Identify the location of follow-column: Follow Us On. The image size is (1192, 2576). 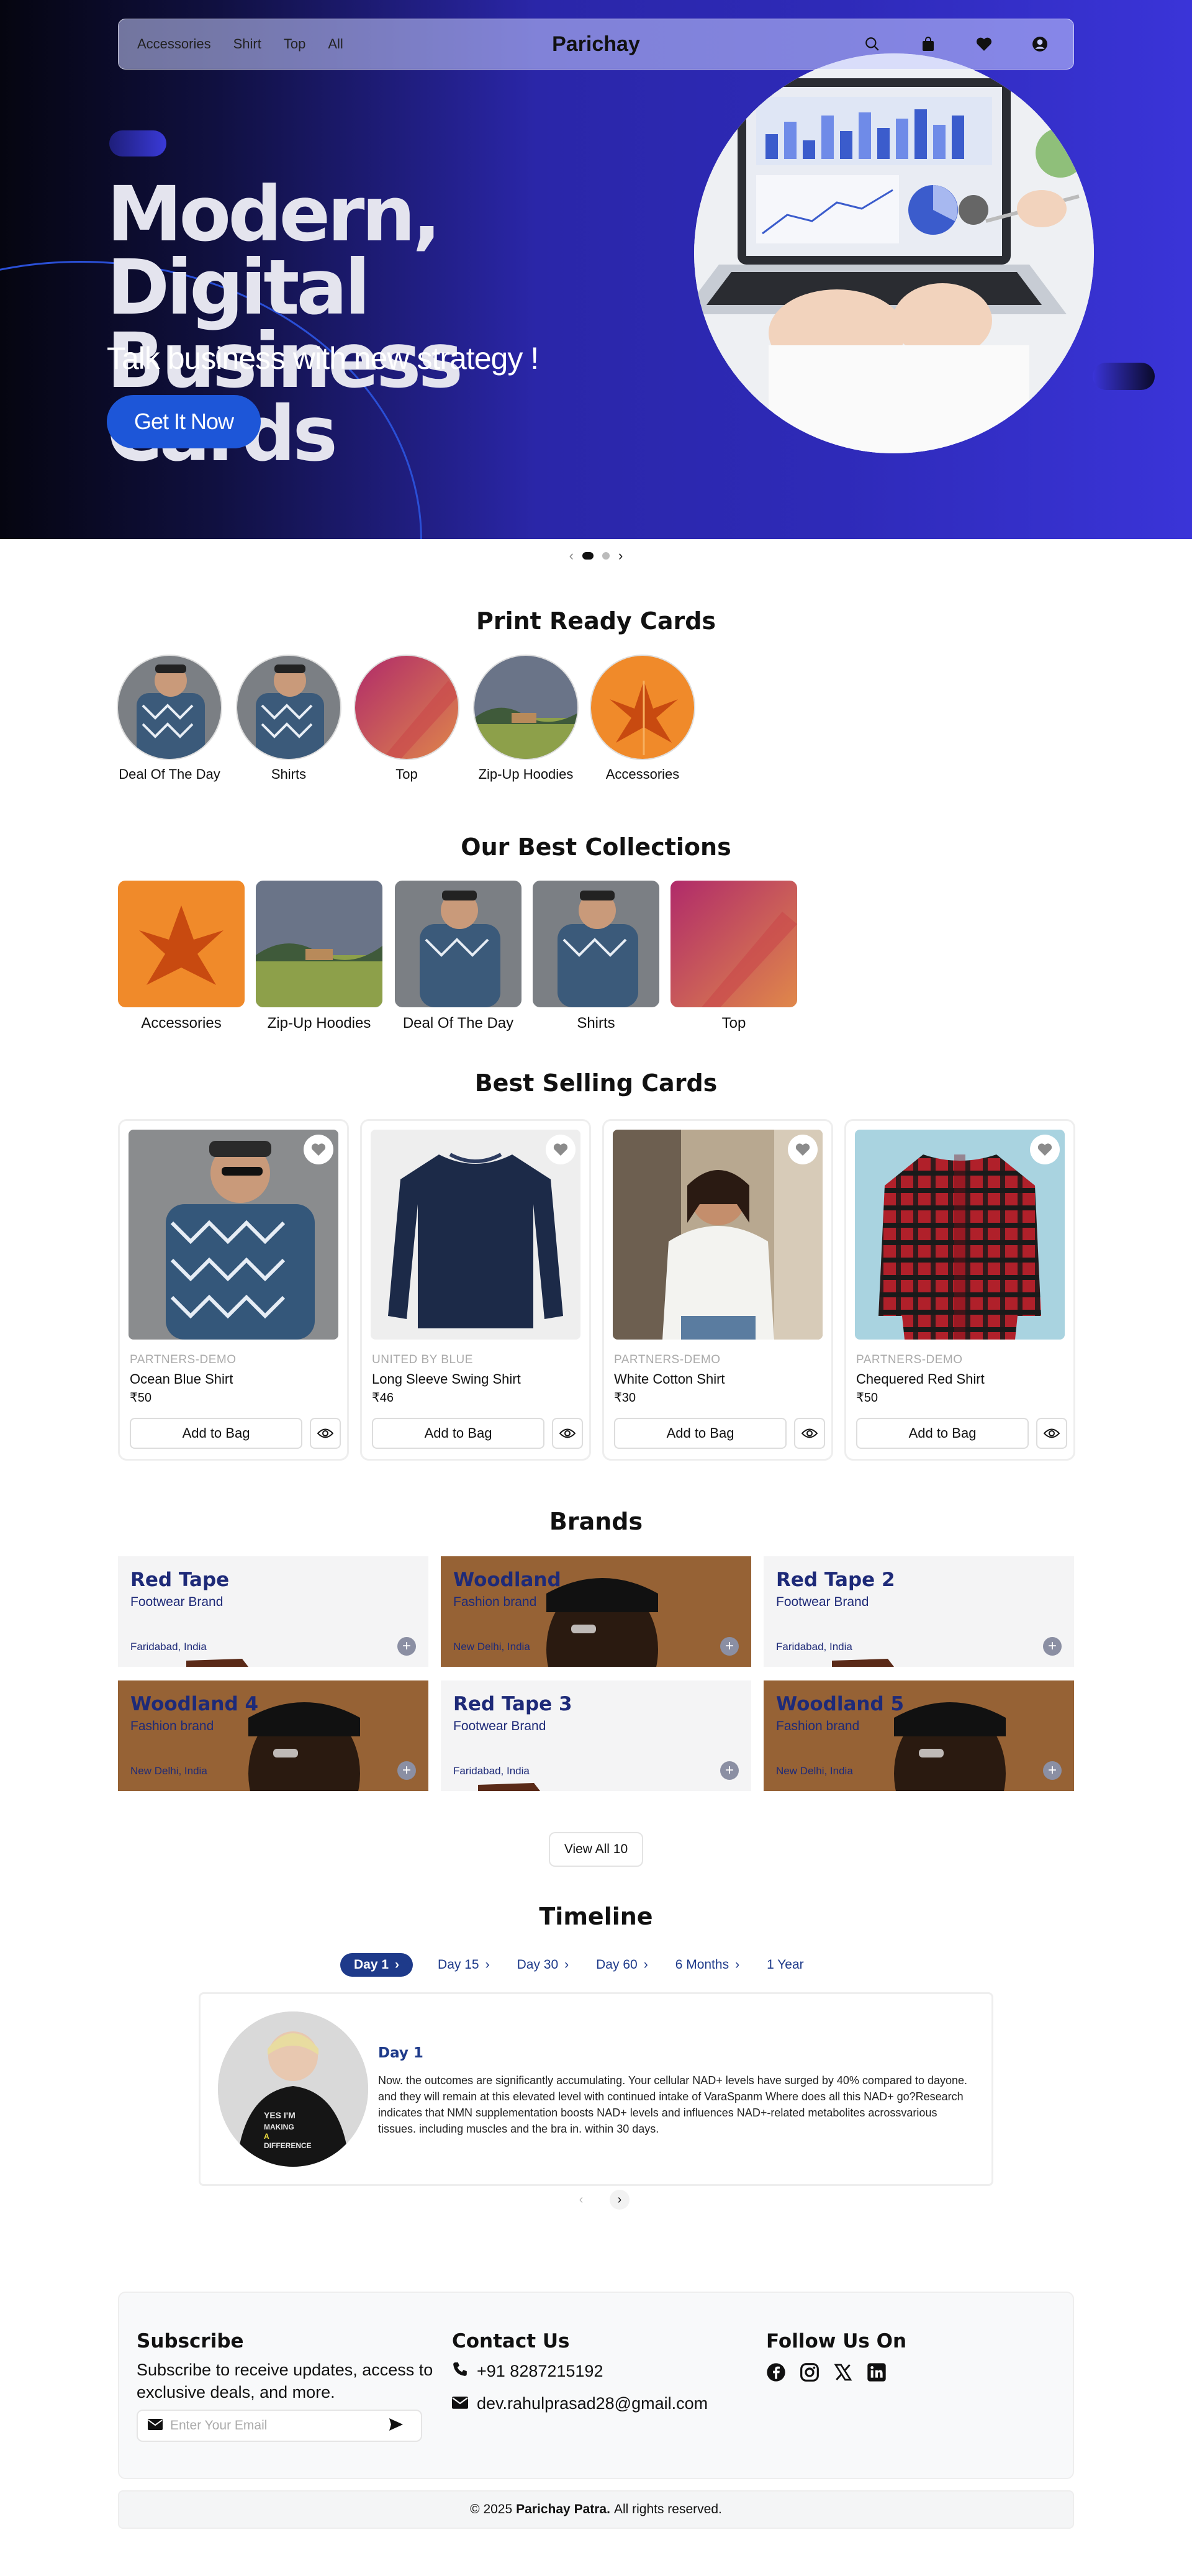
(909, 2357).